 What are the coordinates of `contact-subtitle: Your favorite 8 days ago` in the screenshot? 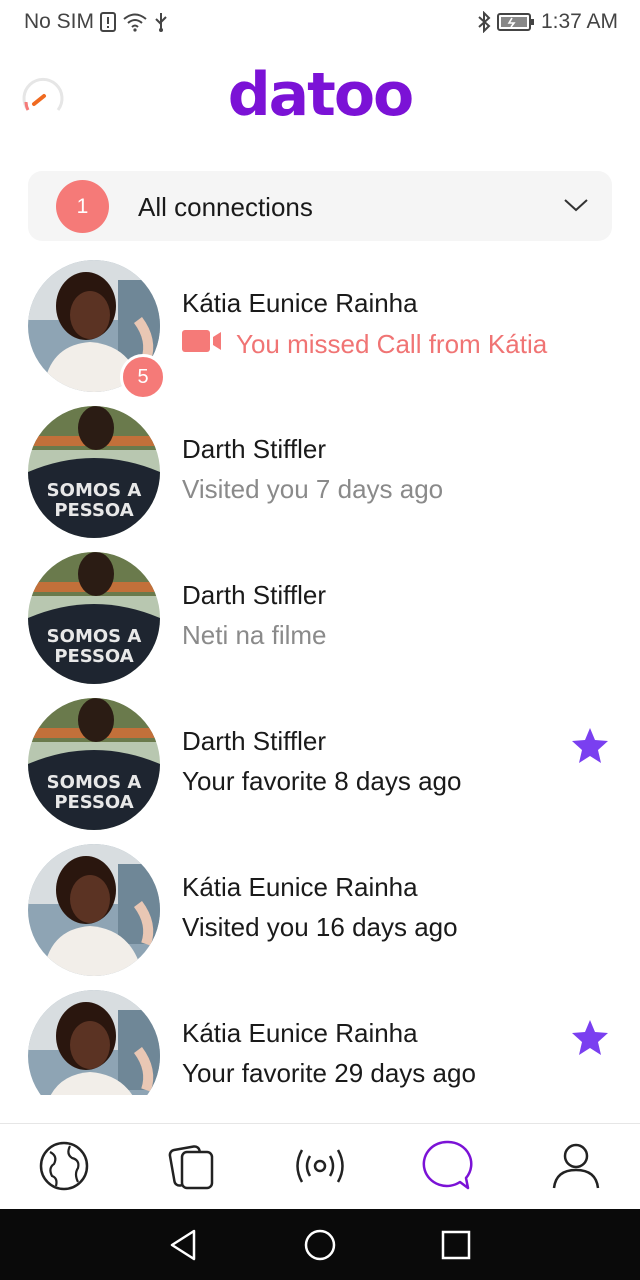 It's located at (322, 781).